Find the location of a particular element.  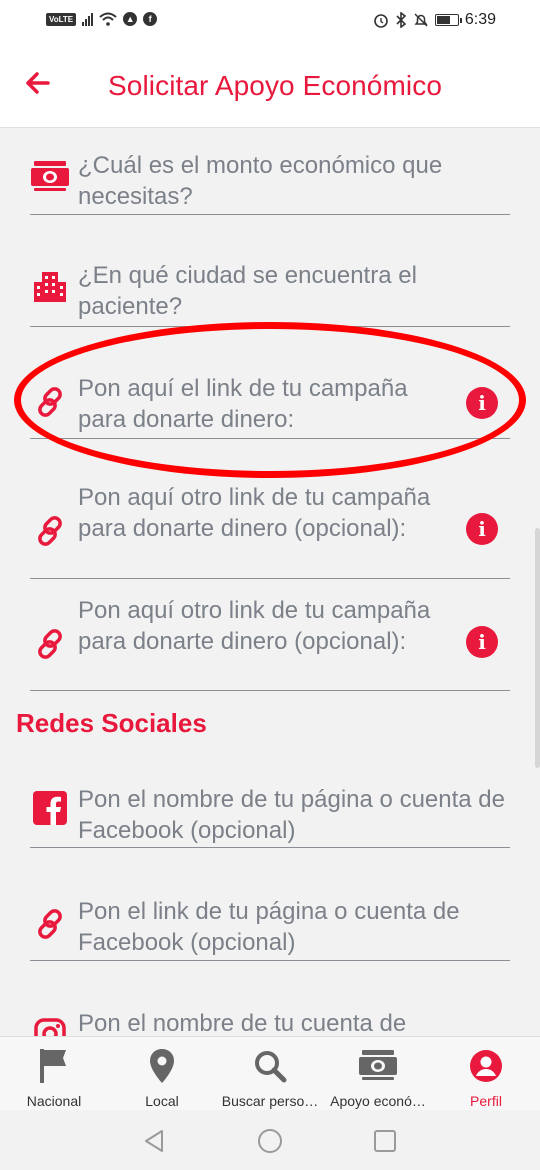

status-time: 6:39 is located at coordinates (480, 19).